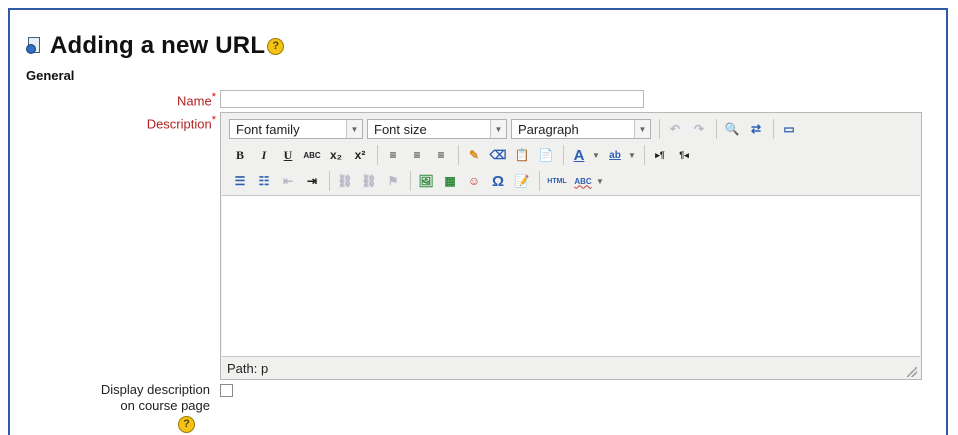  I want to click on font-family-select: Font family ▼, so click(296, 129).